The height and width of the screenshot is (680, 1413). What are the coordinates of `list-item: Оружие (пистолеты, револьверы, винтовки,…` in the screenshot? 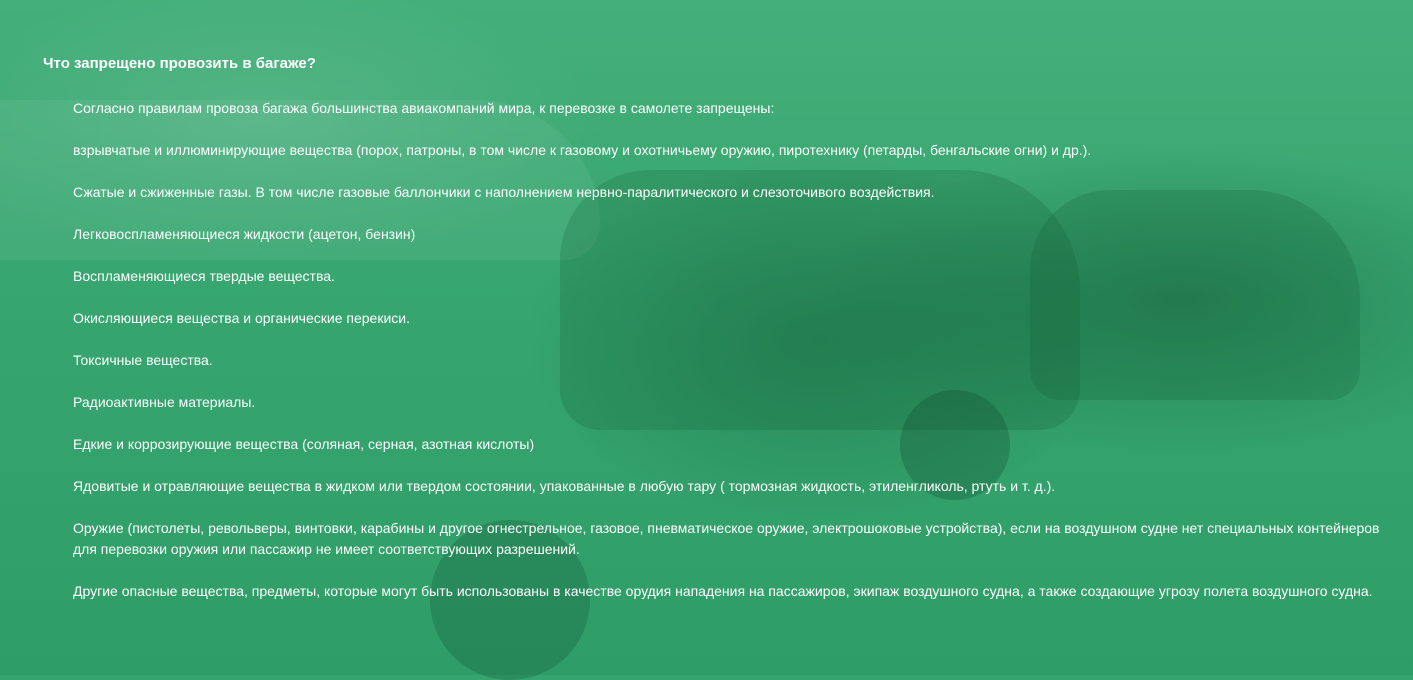 It's located at (726, 538).